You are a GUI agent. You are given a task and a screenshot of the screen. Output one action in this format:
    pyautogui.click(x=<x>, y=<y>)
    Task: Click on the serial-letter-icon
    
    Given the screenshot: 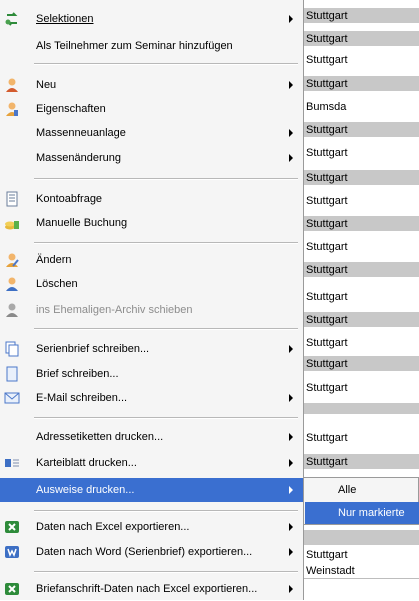 What is the action you would take?
    pyautogui.click(x=12, y=349)
    